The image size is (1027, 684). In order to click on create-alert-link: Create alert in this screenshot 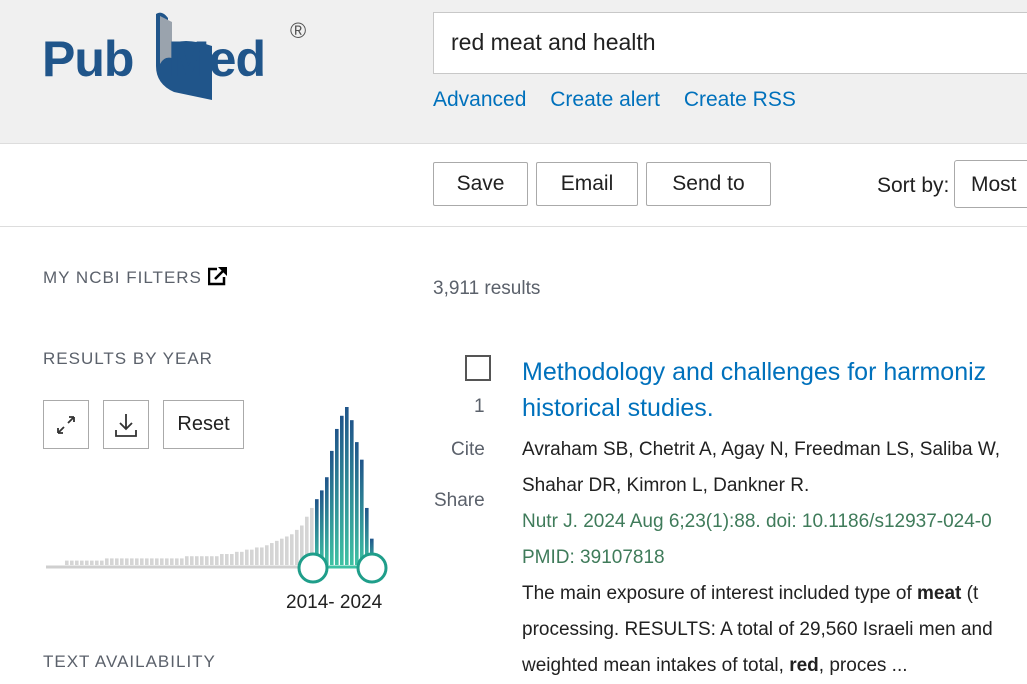, I will do `click(605, 99)`.